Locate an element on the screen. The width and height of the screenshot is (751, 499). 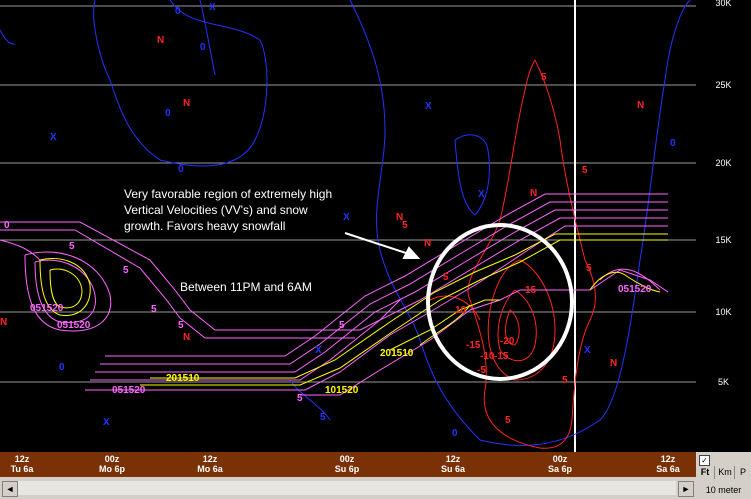
annotation-line: Vertical Velocities (VV's) and snow is located at coordinates (216, 210).